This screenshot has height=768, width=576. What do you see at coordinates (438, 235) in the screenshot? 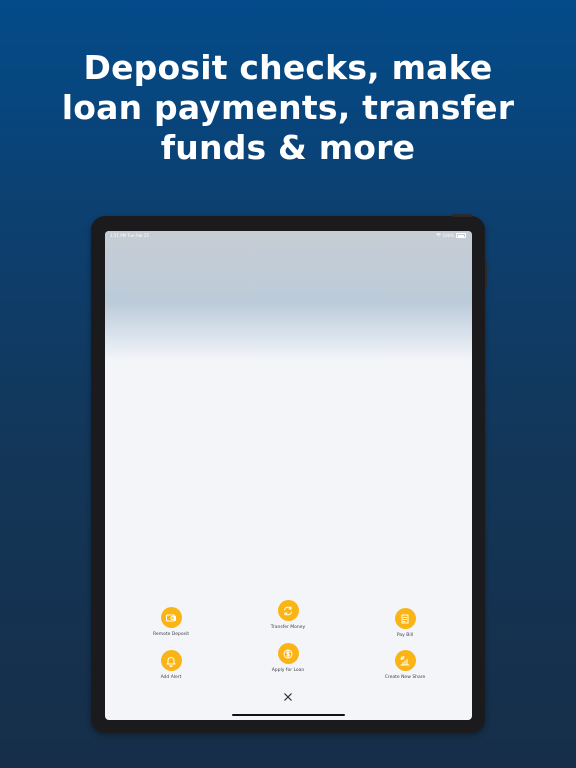
I see `wifi-icon` at bounding box center [438, 235].